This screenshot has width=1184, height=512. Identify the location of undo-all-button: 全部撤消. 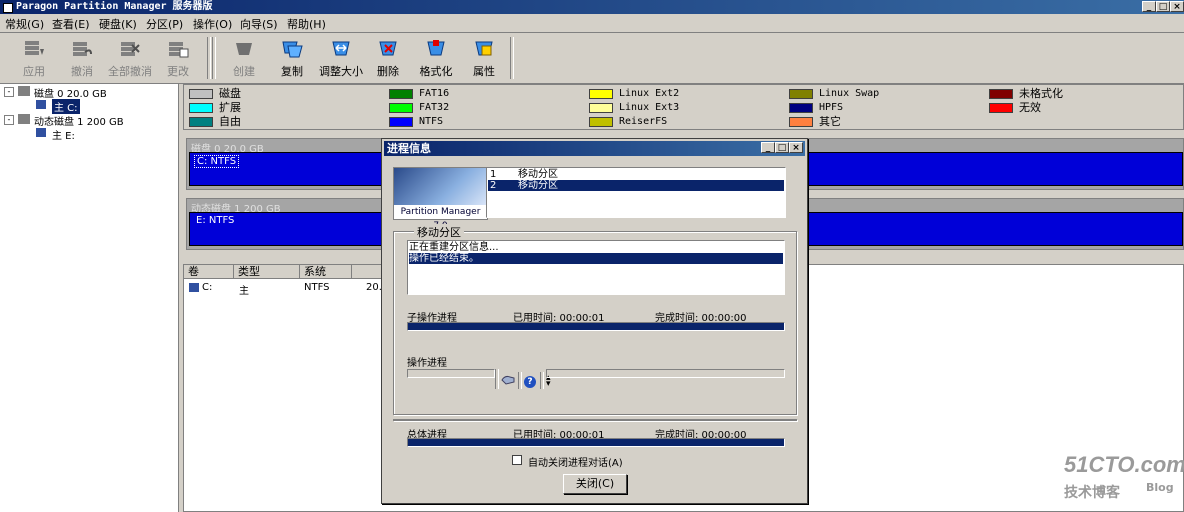
(130, 59).